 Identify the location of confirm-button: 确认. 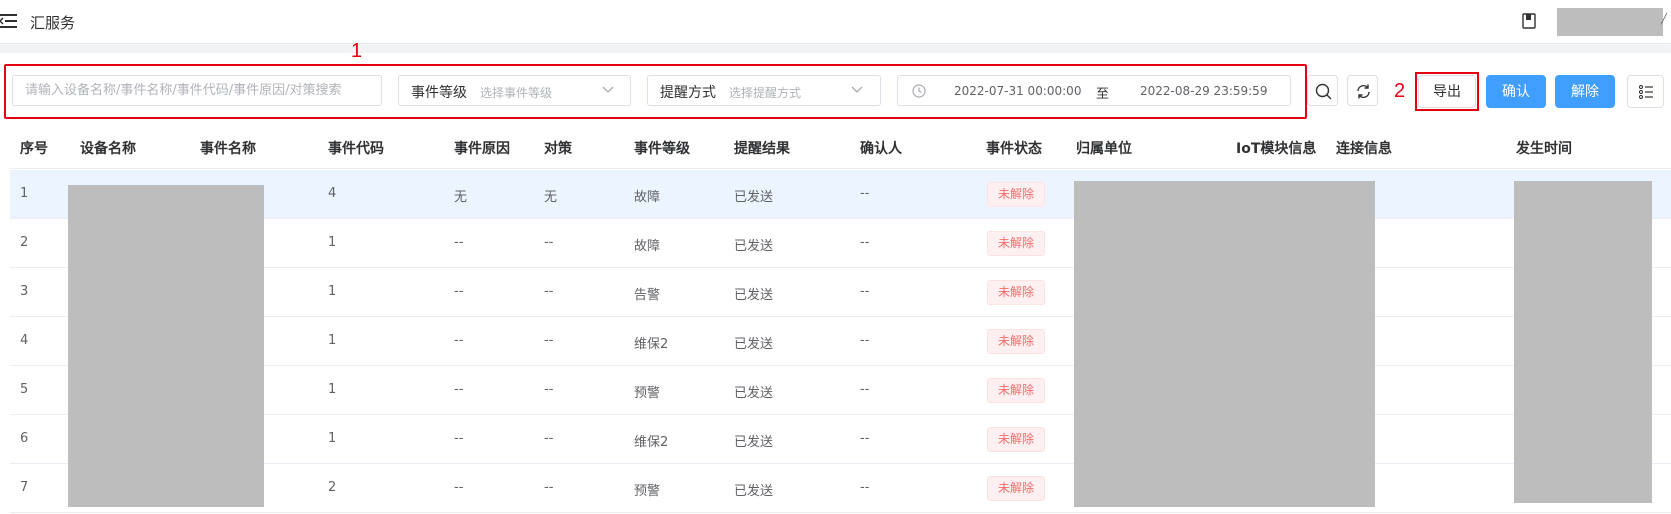
(1516, 91).